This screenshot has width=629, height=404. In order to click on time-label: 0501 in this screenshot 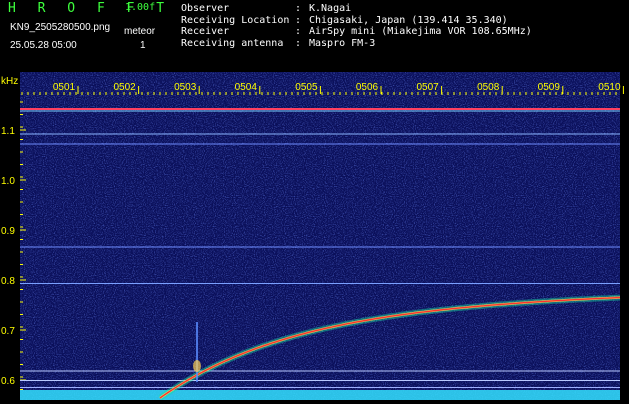, I will do `click(64, 87)`.